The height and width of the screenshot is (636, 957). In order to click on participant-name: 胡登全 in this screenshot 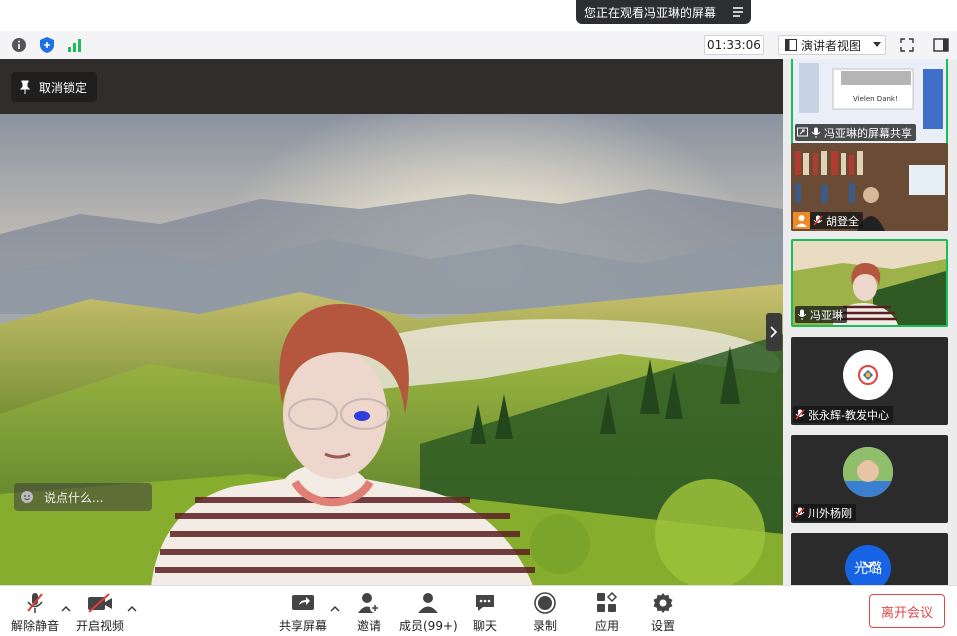, I will do `click(842, 221)`.